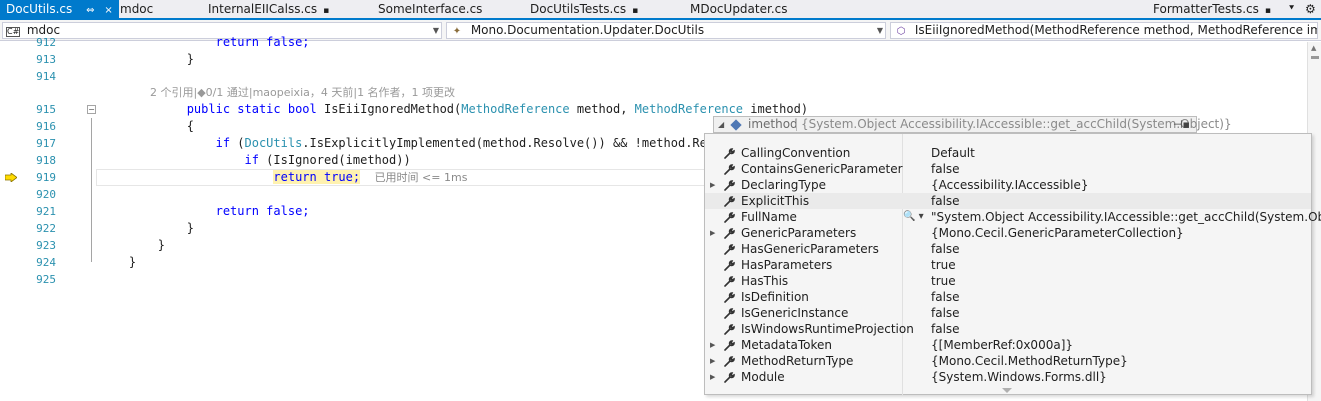 This screenshot has width=1321, height=401. I want to click on code-token: method,, so click(602, 109).